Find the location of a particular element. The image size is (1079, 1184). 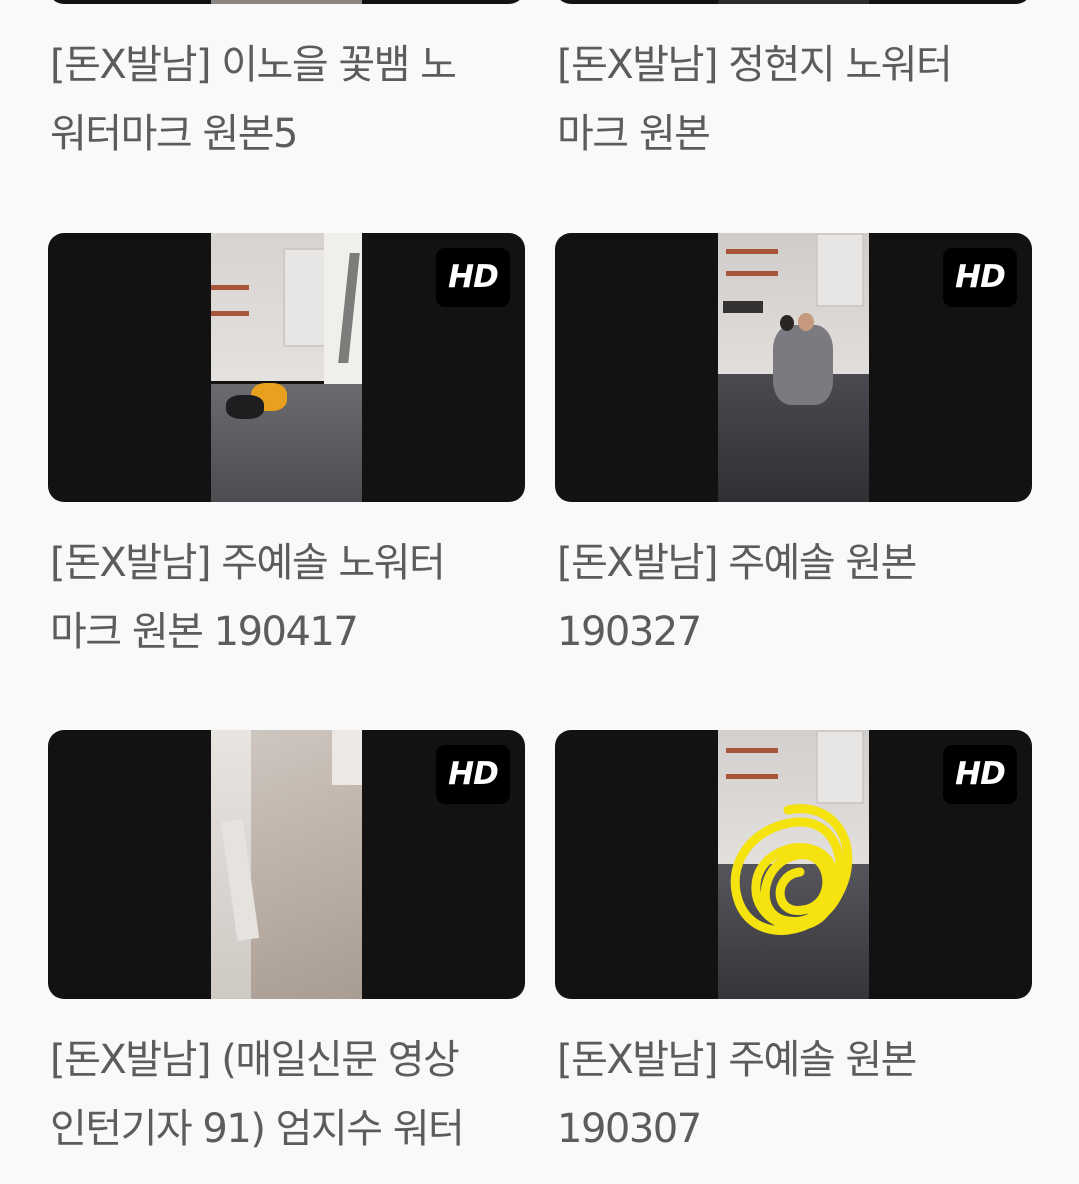

video-title: [돈X발남] 주예솔 노워터 마크 원본 190417 is located at coordinates (285, 598).